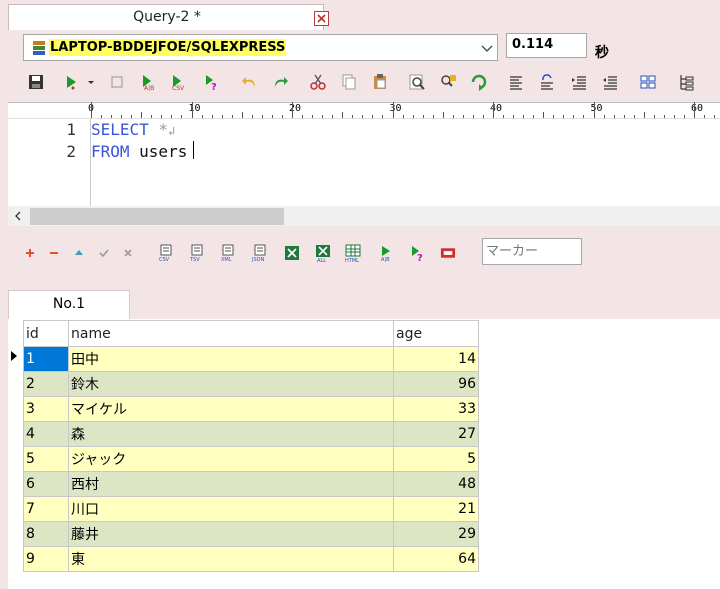 The image size is (720, 589). What do you see at coordinates (46, 359) in the screenshot?
I see `grid-cell-id: 1` at bounding box center [46, 359].